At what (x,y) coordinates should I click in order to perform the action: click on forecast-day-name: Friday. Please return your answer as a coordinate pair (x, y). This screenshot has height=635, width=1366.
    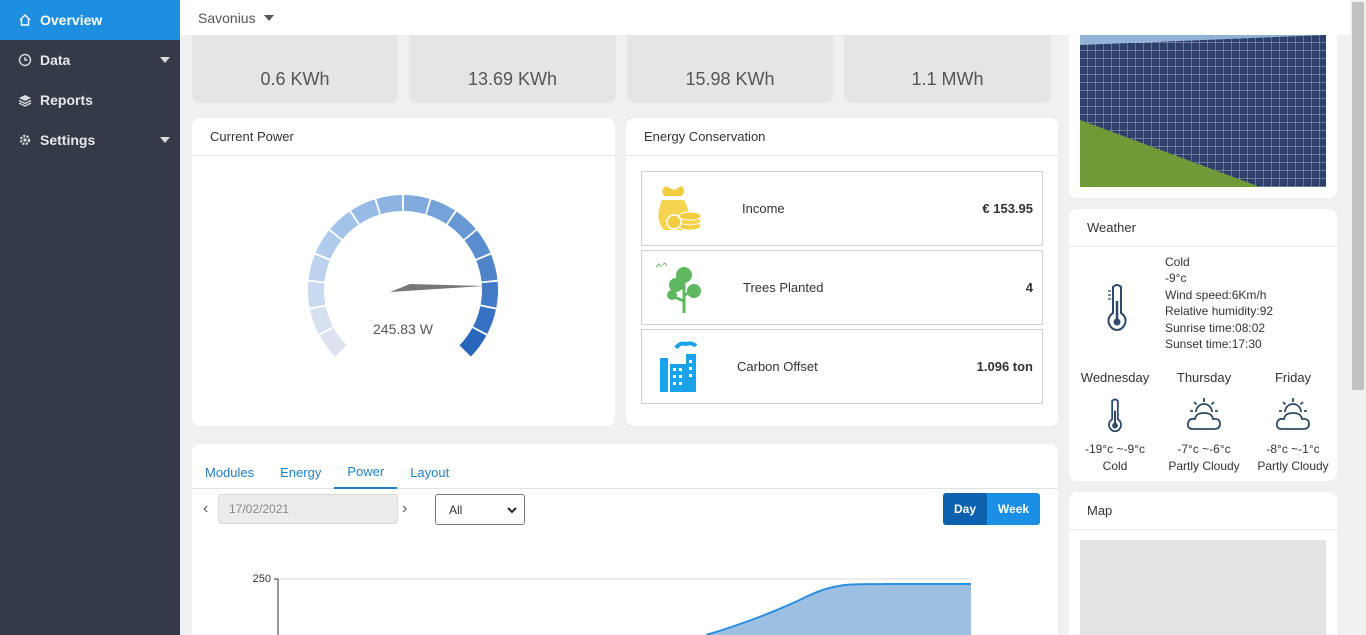
    Looking at the image, I should click on (1293, 377).